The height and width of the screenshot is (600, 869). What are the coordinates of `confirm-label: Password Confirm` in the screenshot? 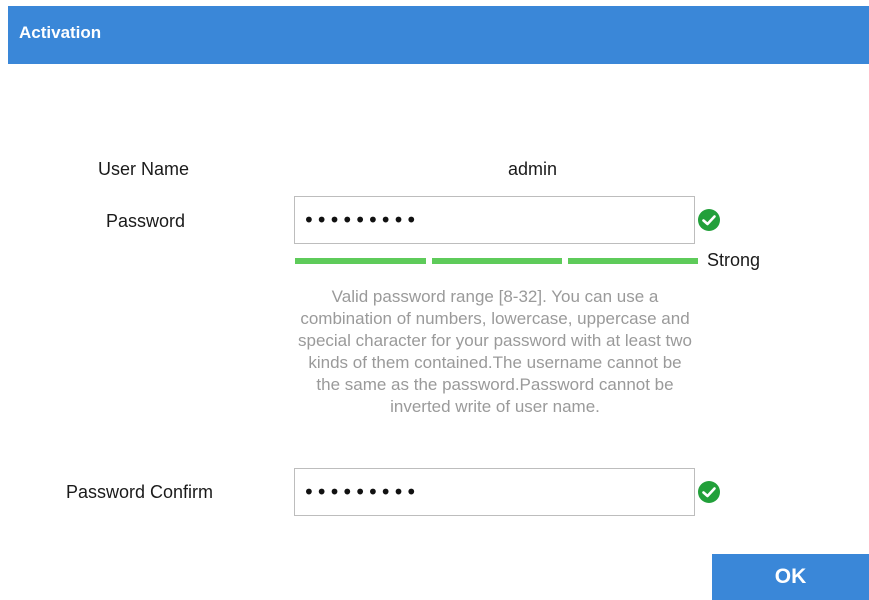 It's located at (140, 492).